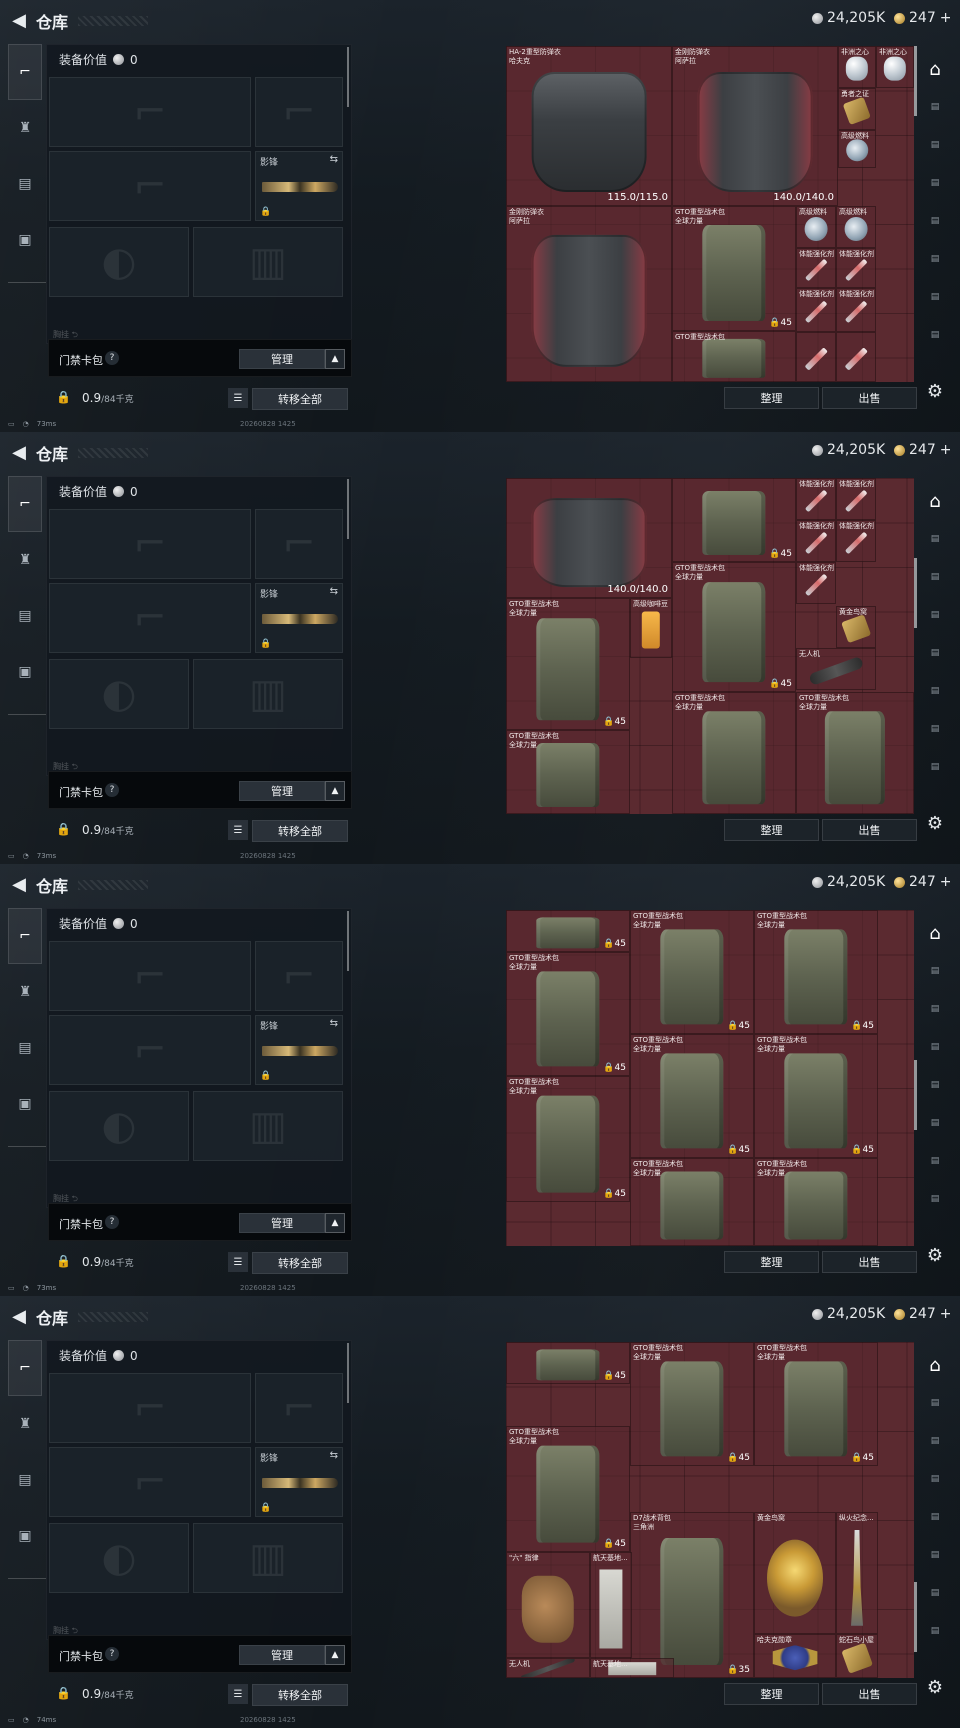 This screenshot has height=1728, width=960. I want to click on stash-item: 140.0/140.0, so click(589, 538).